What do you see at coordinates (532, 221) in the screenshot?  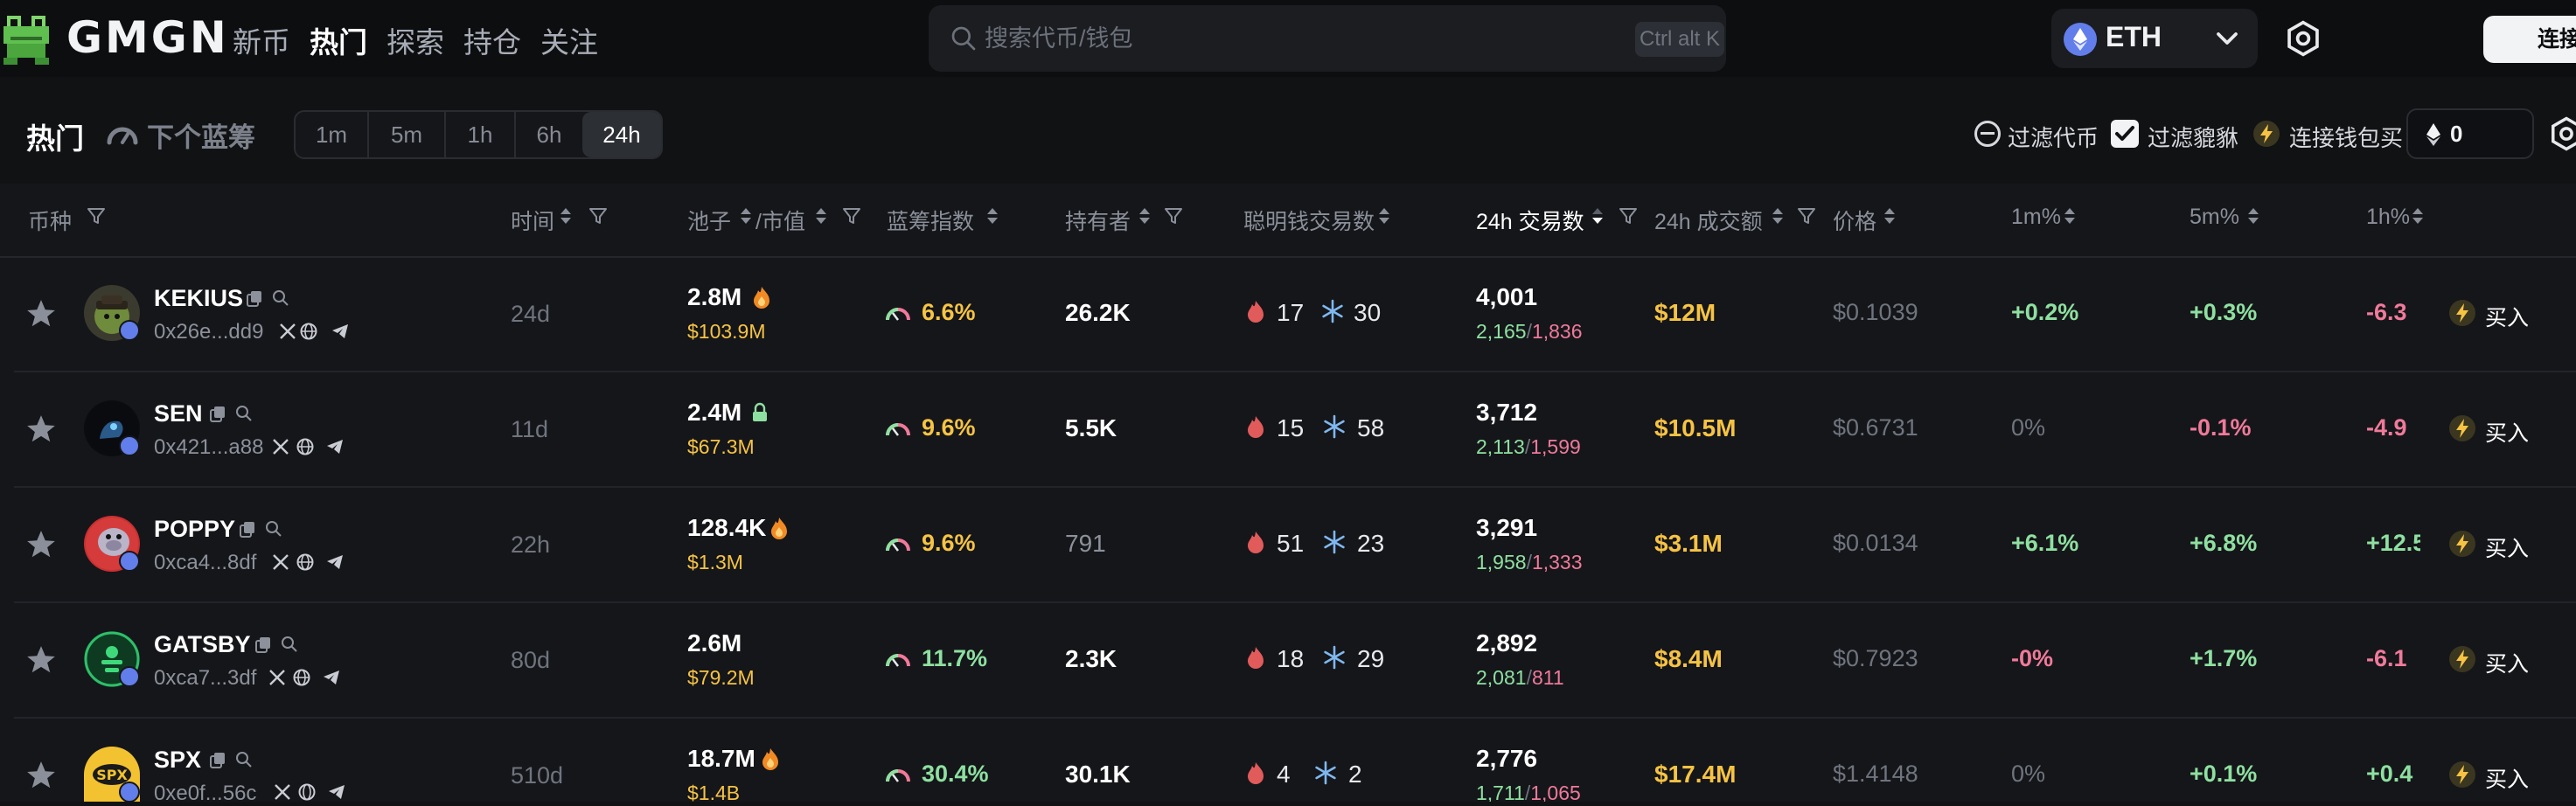 I see `col-header-age: 时间` at bounding box center [532, 221].